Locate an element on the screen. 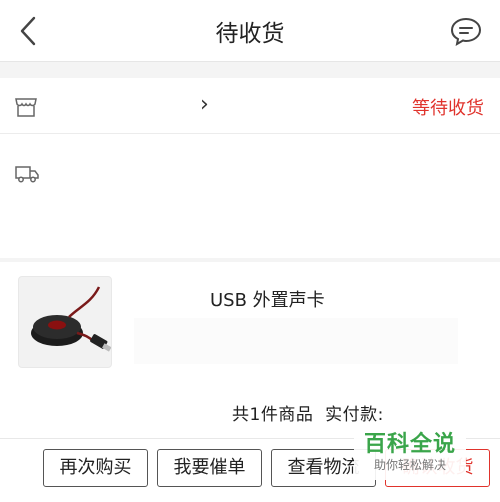 Image resolution: width=500 pixels, height=502 pixels. truck-icon is located at coordinates (27, 174).